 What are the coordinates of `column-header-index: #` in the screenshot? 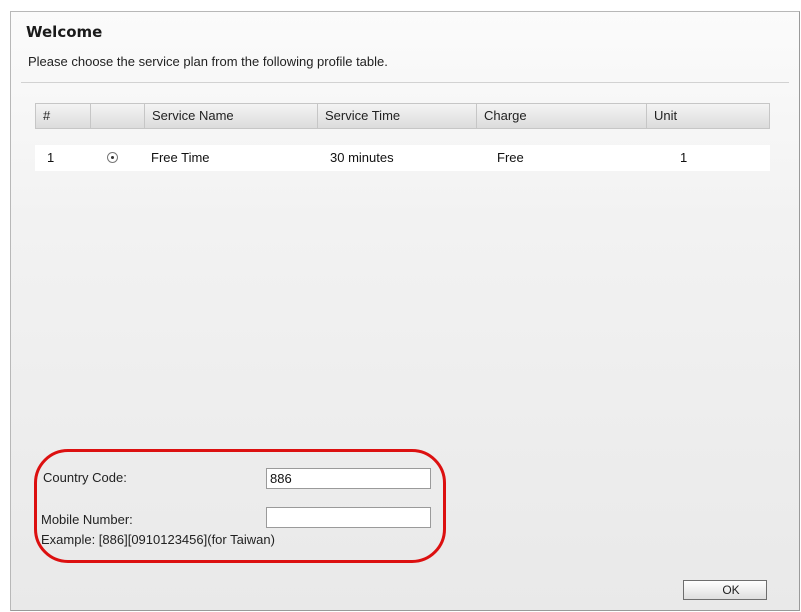 It's located at (63, 116).